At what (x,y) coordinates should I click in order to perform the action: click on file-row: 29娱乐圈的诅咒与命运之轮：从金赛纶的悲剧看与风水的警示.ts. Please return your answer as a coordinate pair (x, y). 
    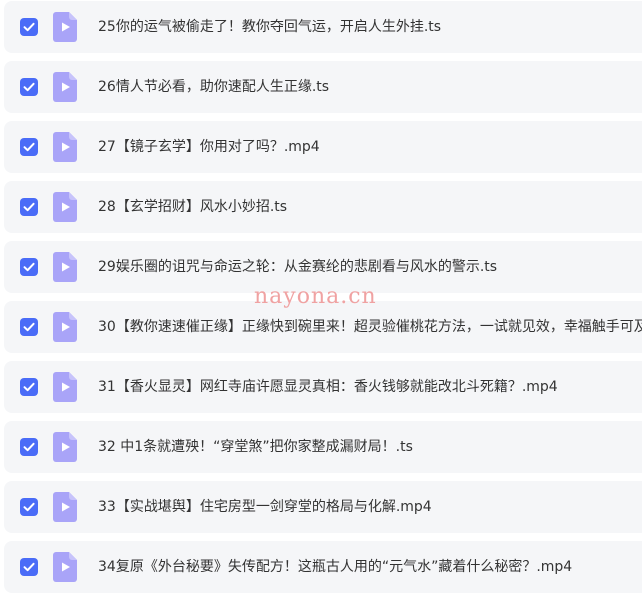
    Looking at the image, I should click on (323, 267).